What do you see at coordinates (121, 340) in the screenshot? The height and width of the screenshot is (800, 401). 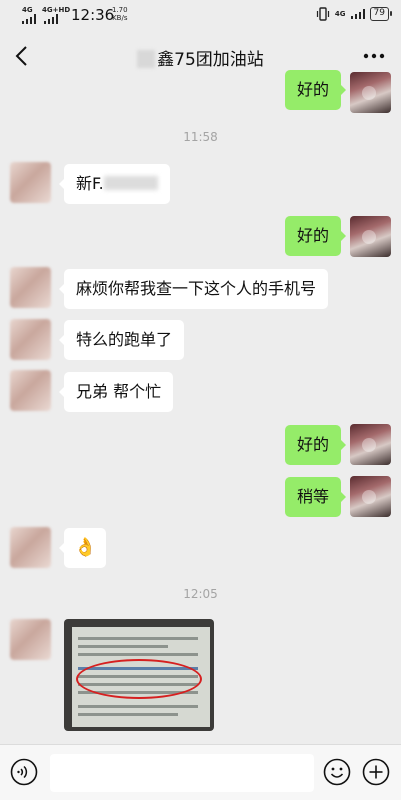 I see `message-bubble-in: 特么的跑单了` at bounding box center [121, 340].